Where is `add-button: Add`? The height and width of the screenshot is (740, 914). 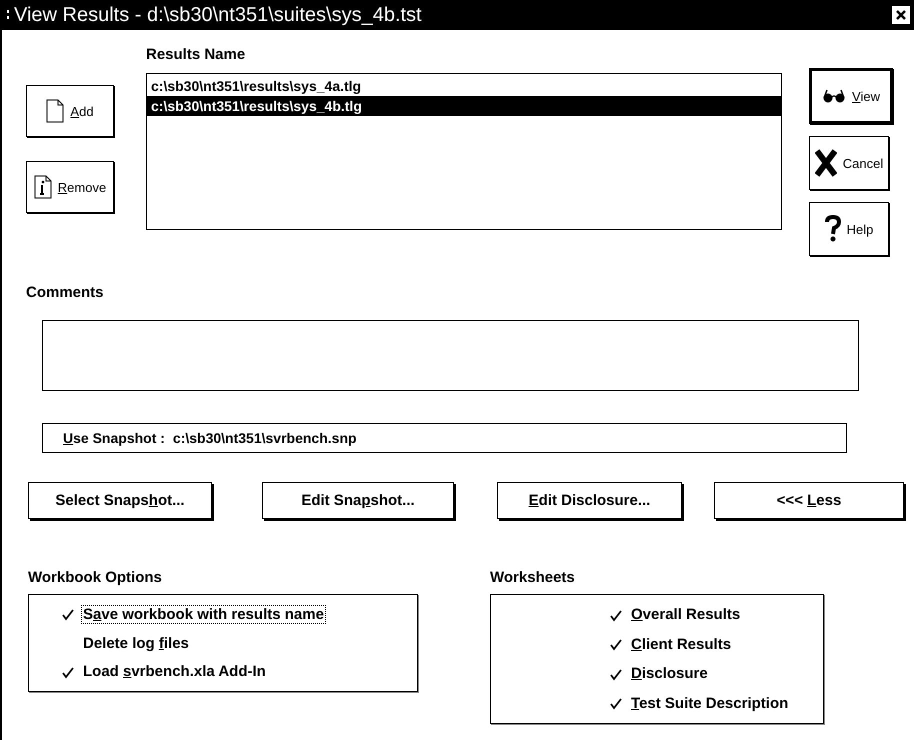
add-button: Add is located at coordinates (70, 111).